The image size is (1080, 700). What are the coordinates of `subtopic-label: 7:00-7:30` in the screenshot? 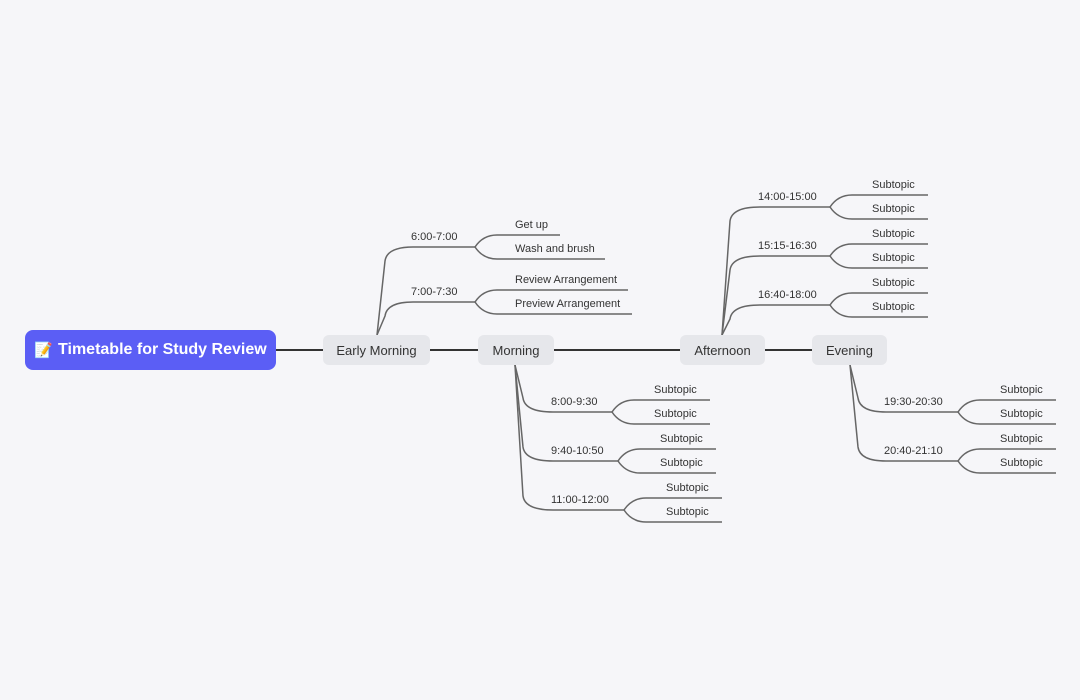 It's located at (434, 292).